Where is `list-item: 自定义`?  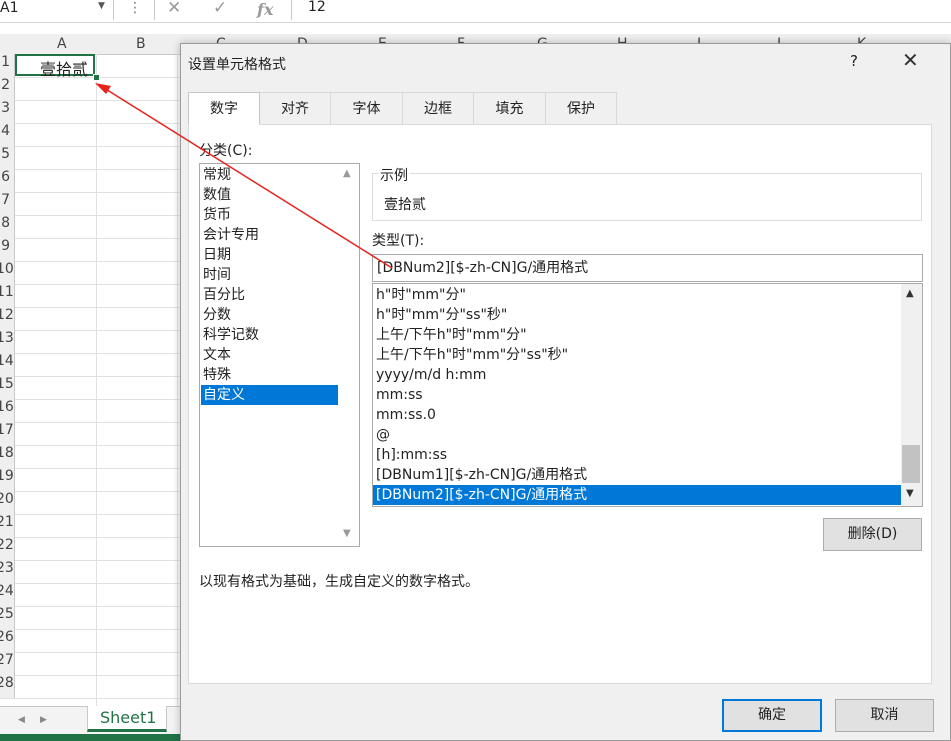 list-item: 自定义 is located at coordinates (269, 395).